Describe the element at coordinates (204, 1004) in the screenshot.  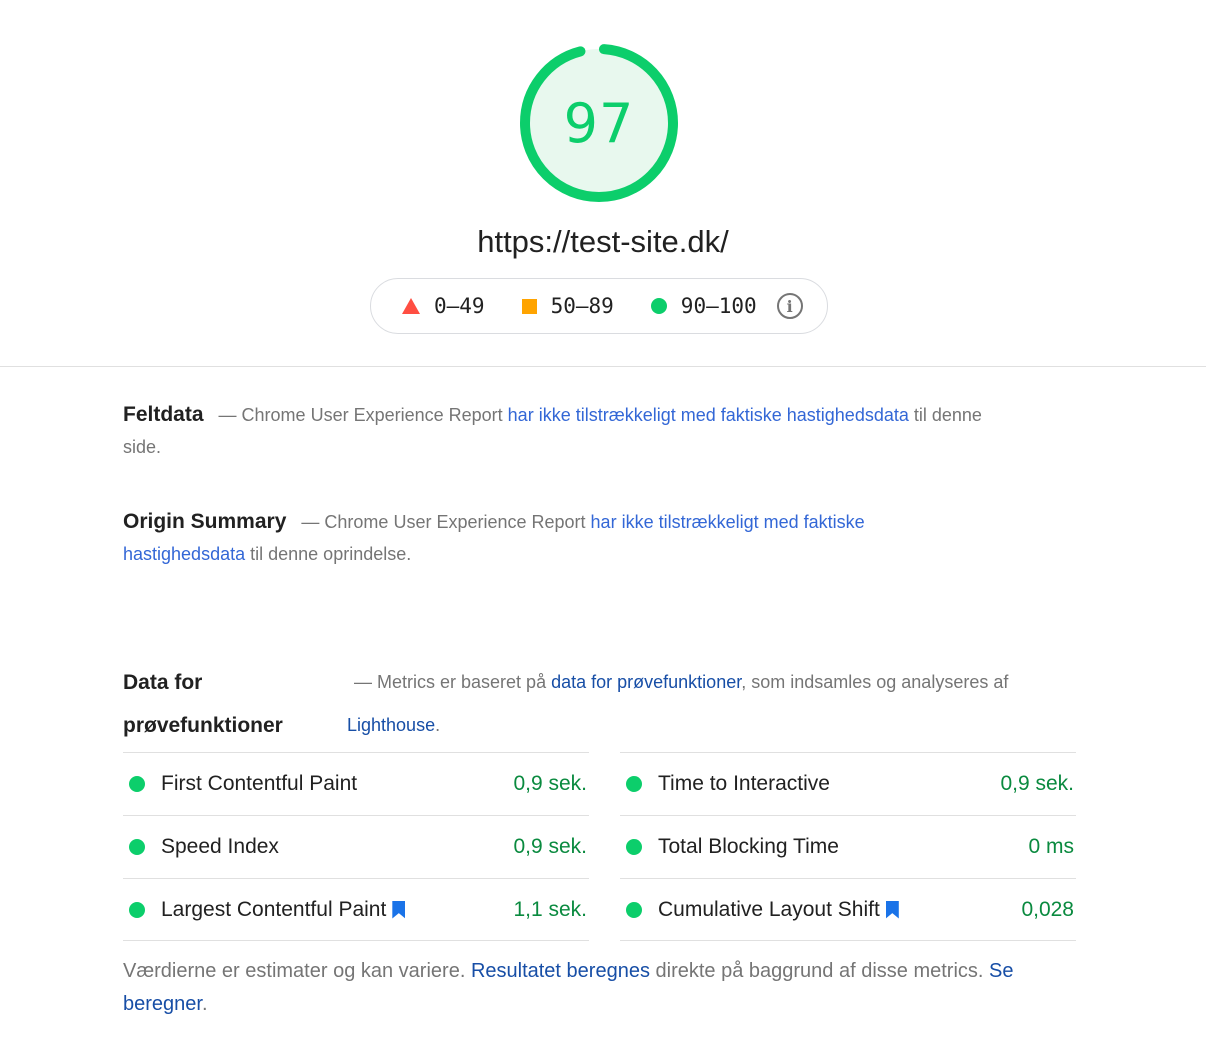
I see `footnote-end: .` at that location.